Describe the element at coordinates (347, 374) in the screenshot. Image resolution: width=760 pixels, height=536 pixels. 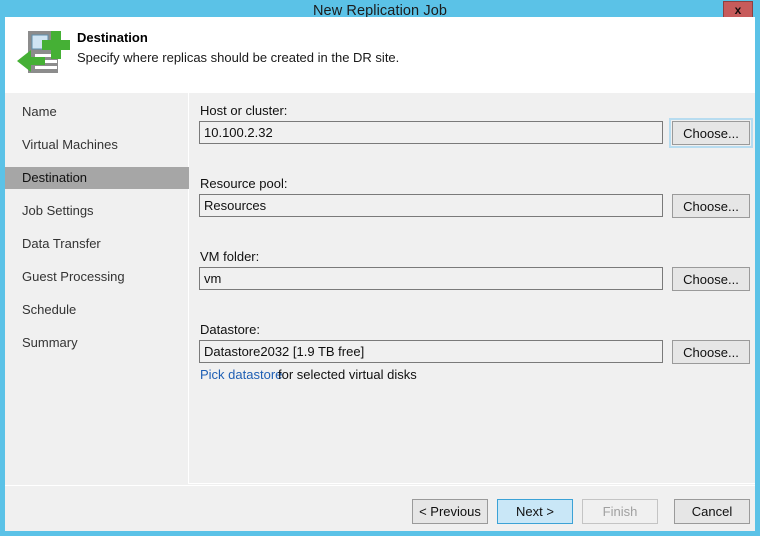
I see `pick-datastore-suffix: for selected virtual disks` at that location.